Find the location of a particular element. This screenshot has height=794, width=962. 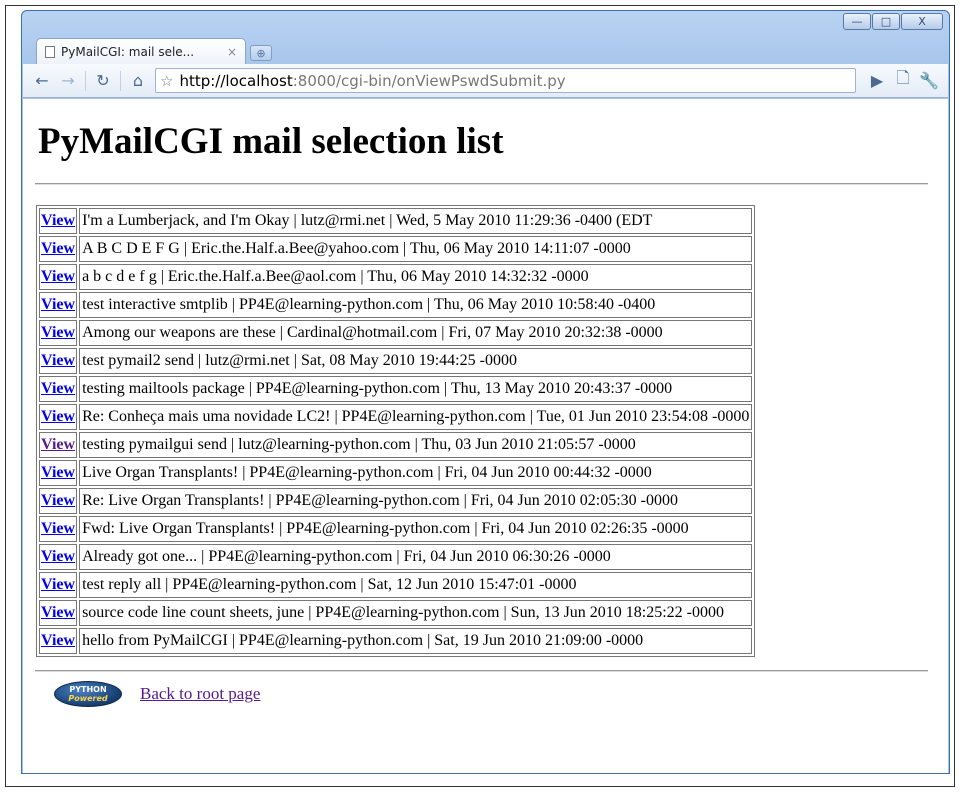

close-window-button: X is located at coordinates (922, 21).